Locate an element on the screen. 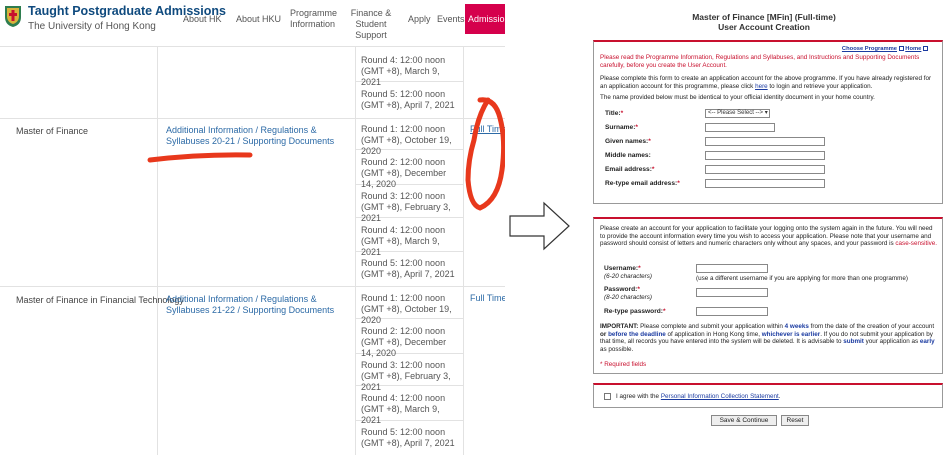 The height and width of the screenshot is (455, 945). important-earlier: whichever is earlier is located at coordinates (791, 334).